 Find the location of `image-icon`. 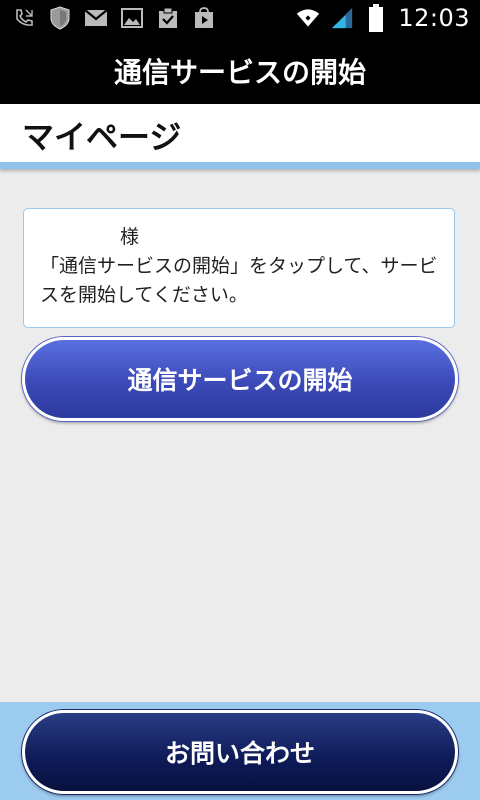

image-icon is located at coordinates (132, 18).